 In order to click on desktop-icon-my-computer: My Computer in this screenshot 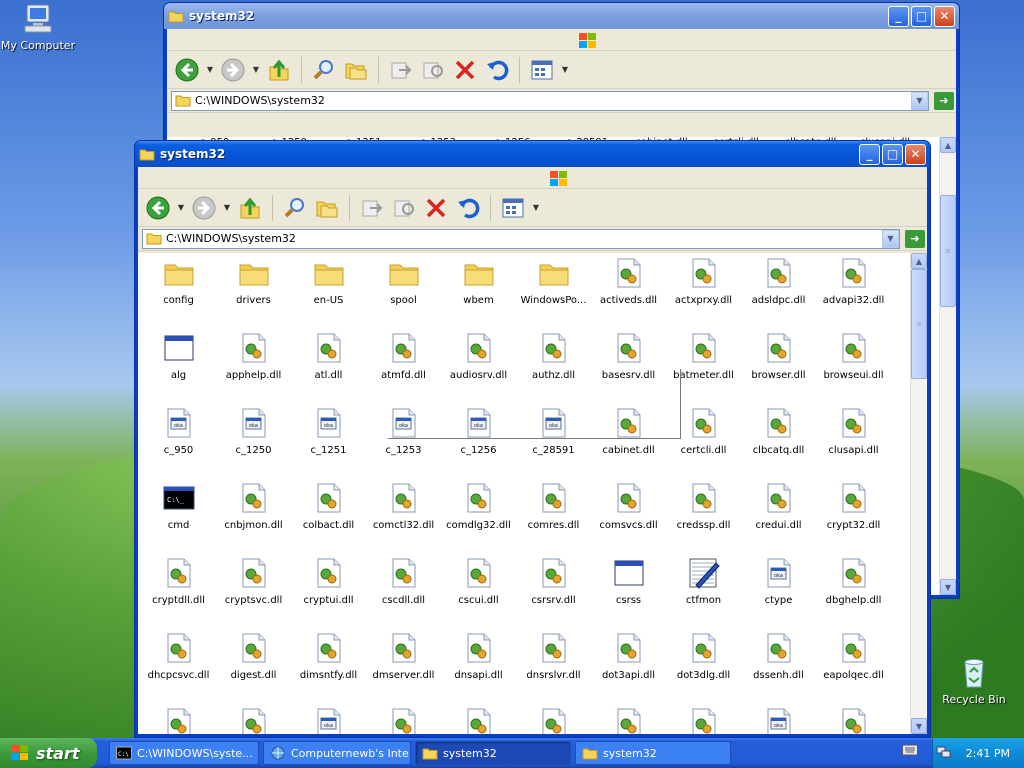, I will do `click(39, 27)`.